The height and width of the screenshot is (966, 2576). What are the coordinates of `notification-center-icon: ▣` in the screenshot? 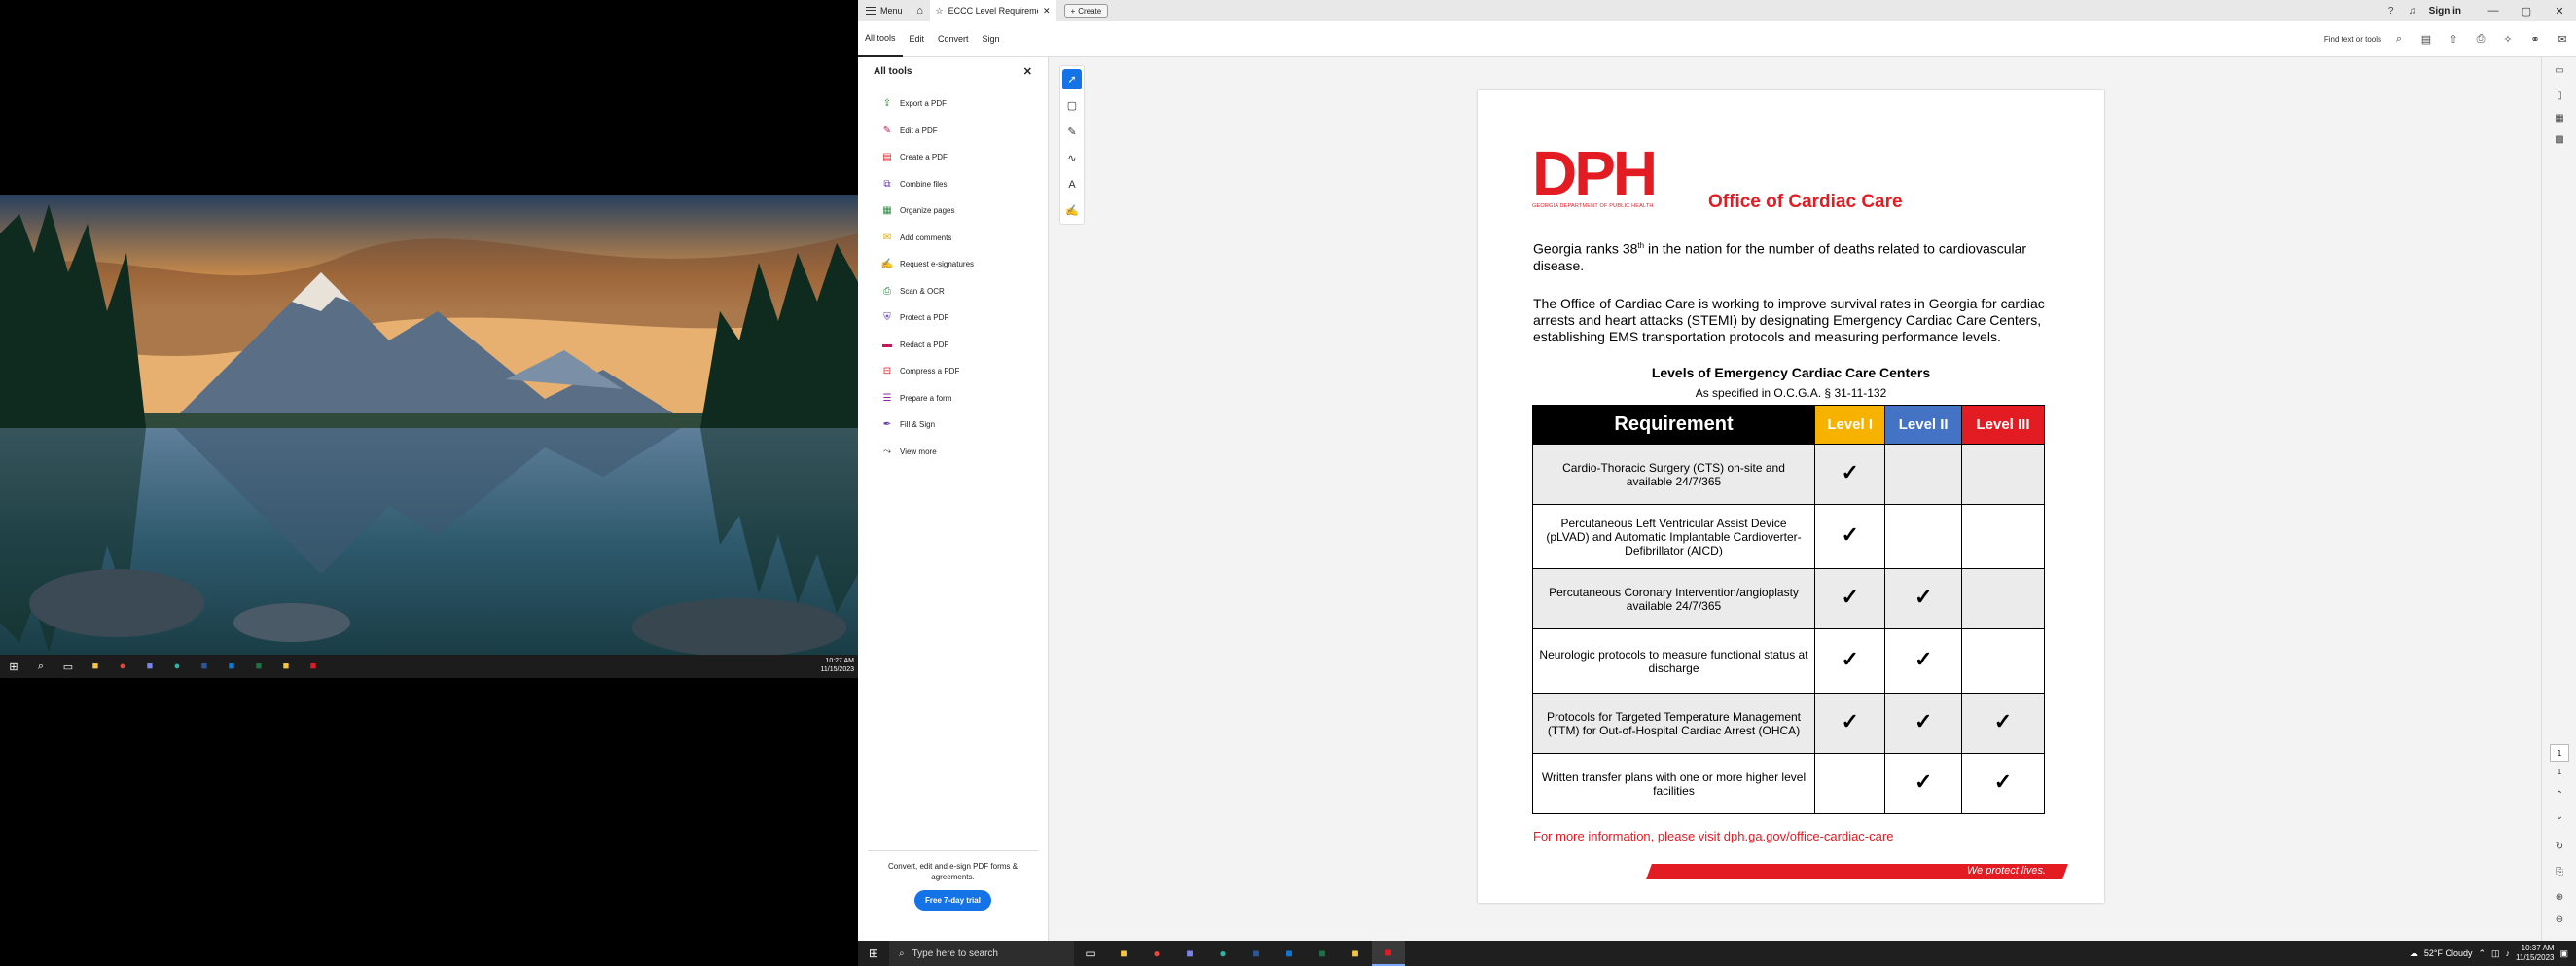 It's located at (2563, 953).